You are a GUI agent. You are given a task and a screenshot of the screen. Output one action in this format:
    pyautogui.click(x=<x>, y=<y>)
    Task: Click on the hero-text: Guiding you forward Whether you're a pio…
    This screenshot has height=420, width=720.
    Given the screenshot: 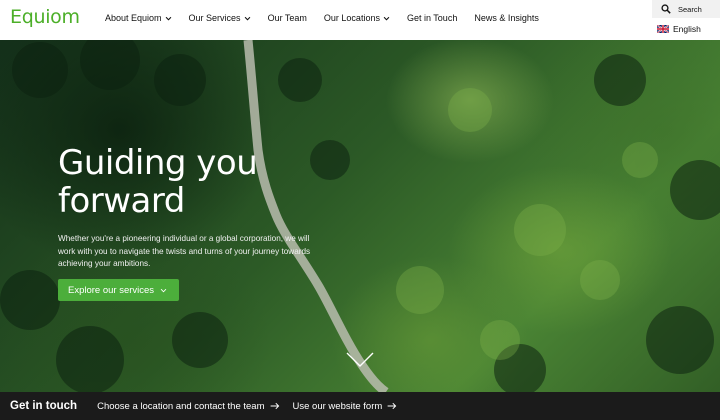 What is the action you would take?
    pyautogui.click(x=198, y=207)
    